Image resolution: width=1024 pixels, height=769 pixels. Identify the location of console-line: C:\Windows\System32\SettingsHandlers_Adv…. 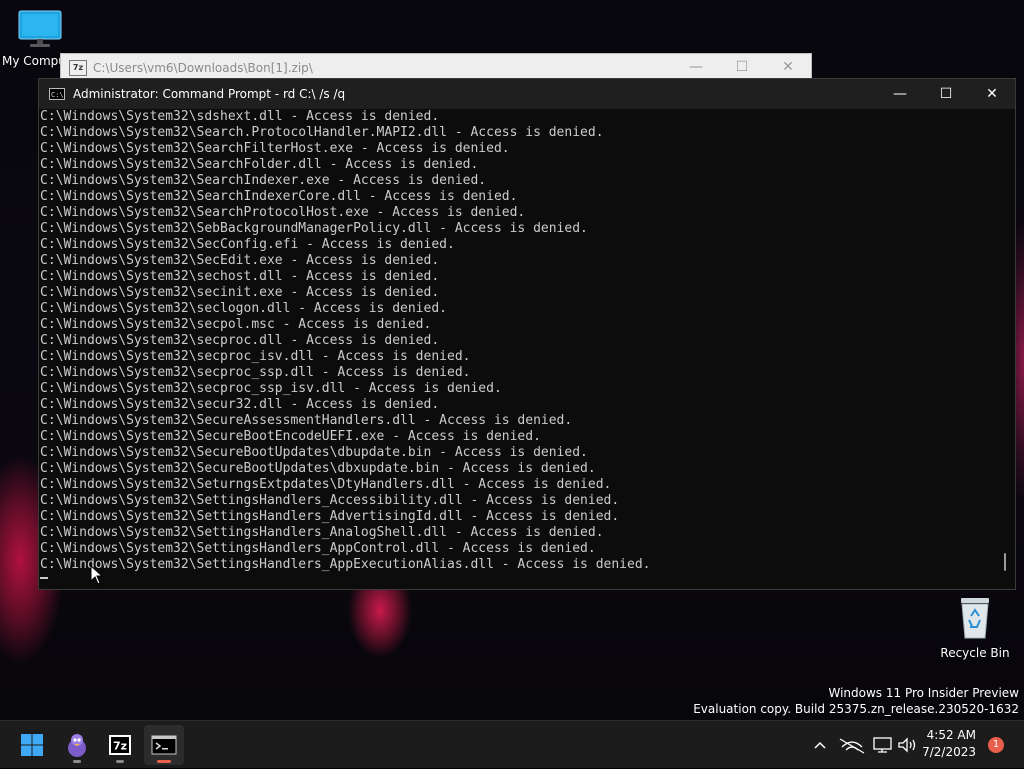
(330, 516).